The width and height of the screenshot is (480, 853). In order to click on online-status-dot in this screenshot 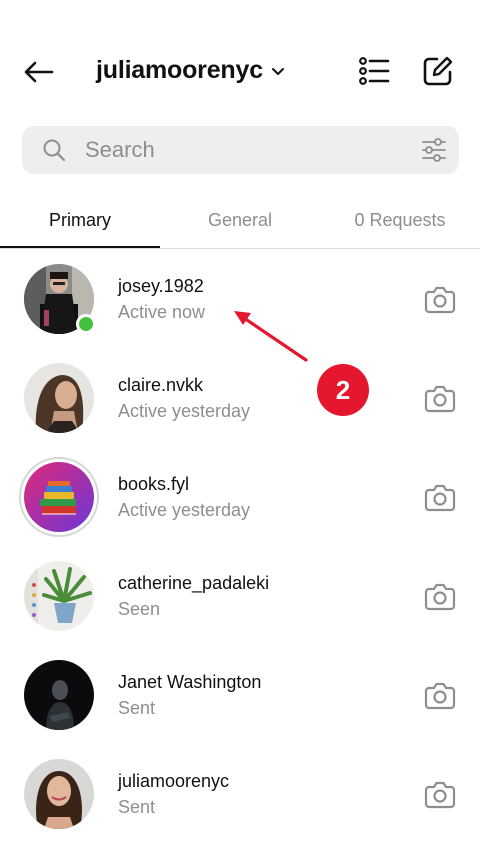, I will do `click(86, 324)`.